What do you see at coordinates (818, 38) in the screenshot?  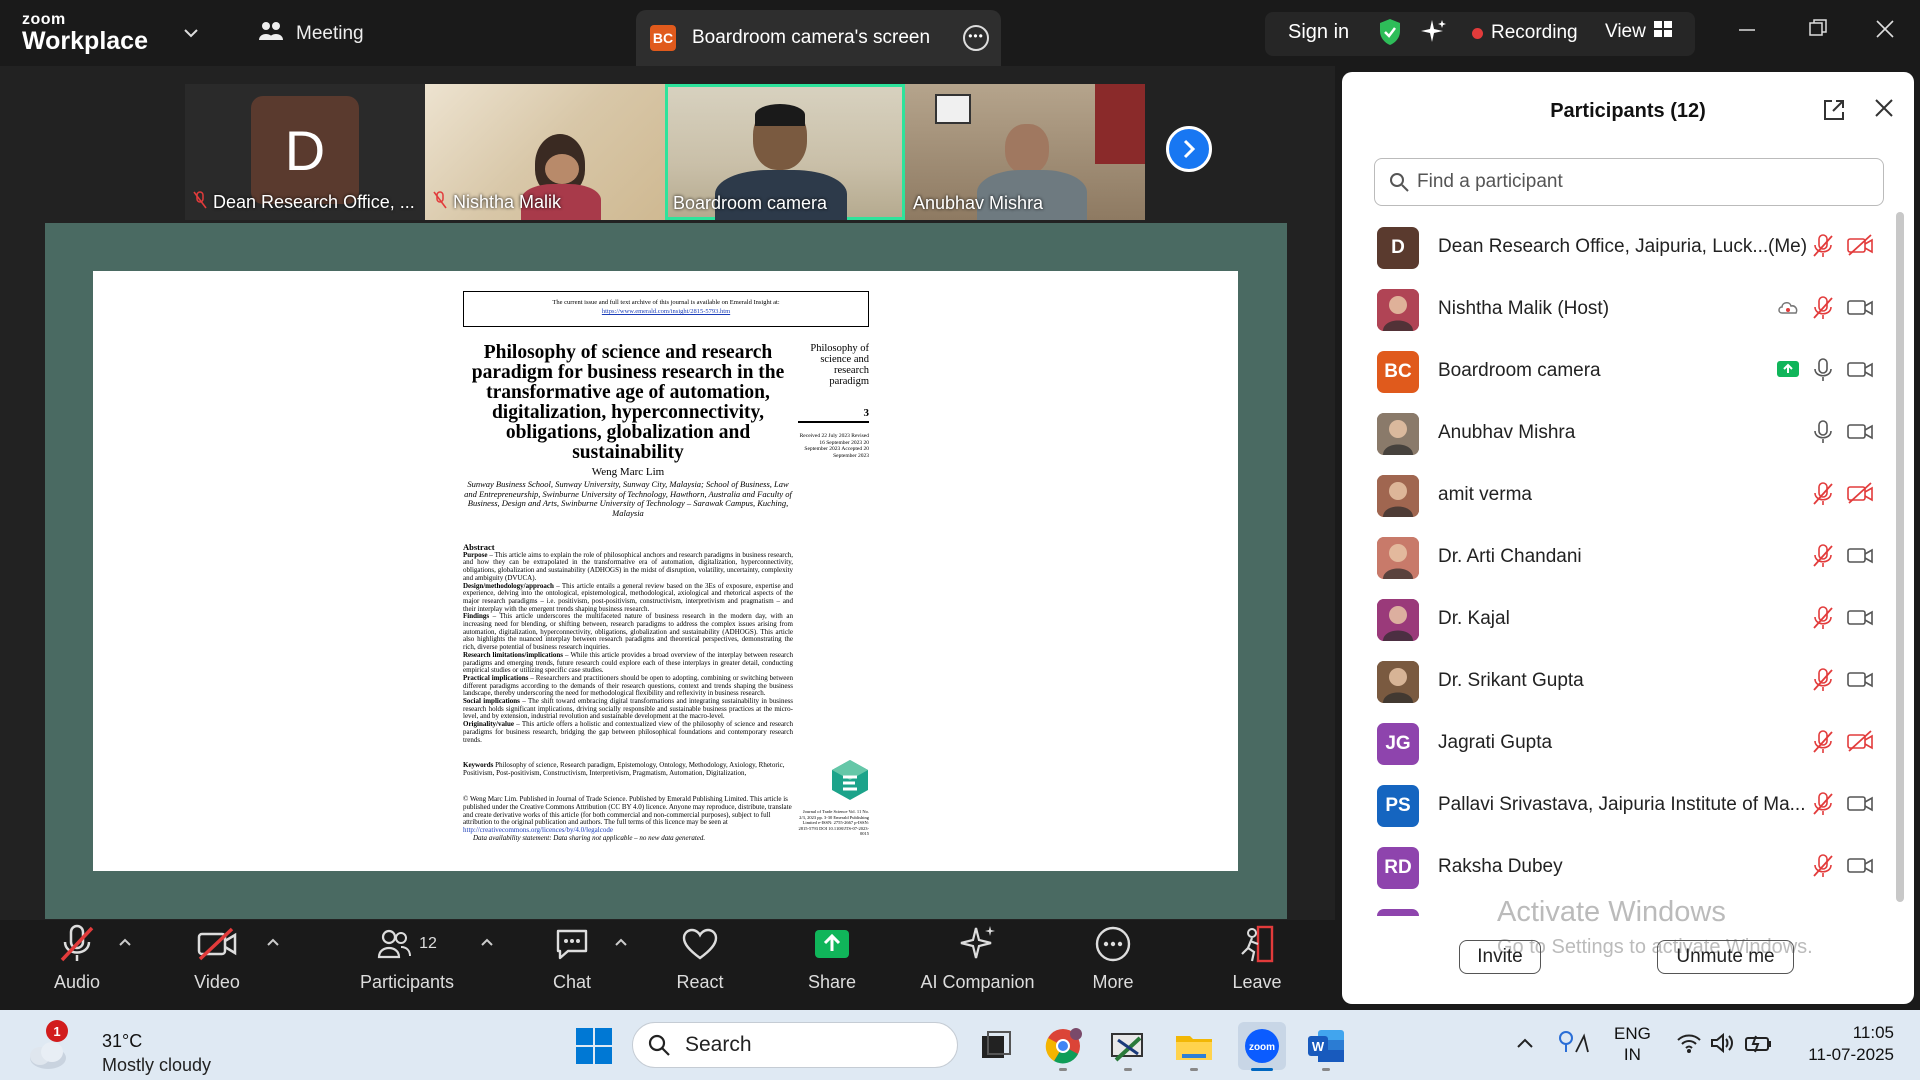 I see `screen-share-tab: BC Boardroom camera's screen •••` at bounding box center [818, 38].